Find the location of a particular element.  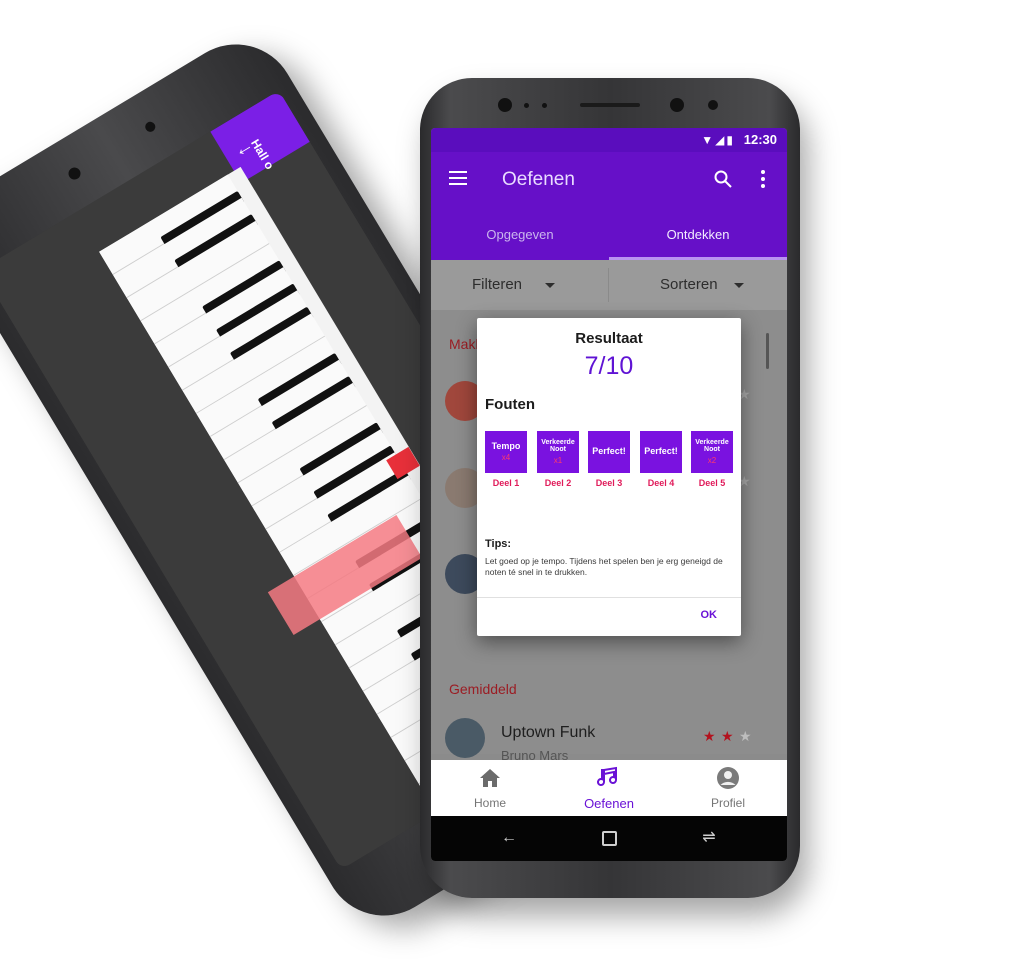

part-name: Deel 5 is located at coordinates (712, 483).